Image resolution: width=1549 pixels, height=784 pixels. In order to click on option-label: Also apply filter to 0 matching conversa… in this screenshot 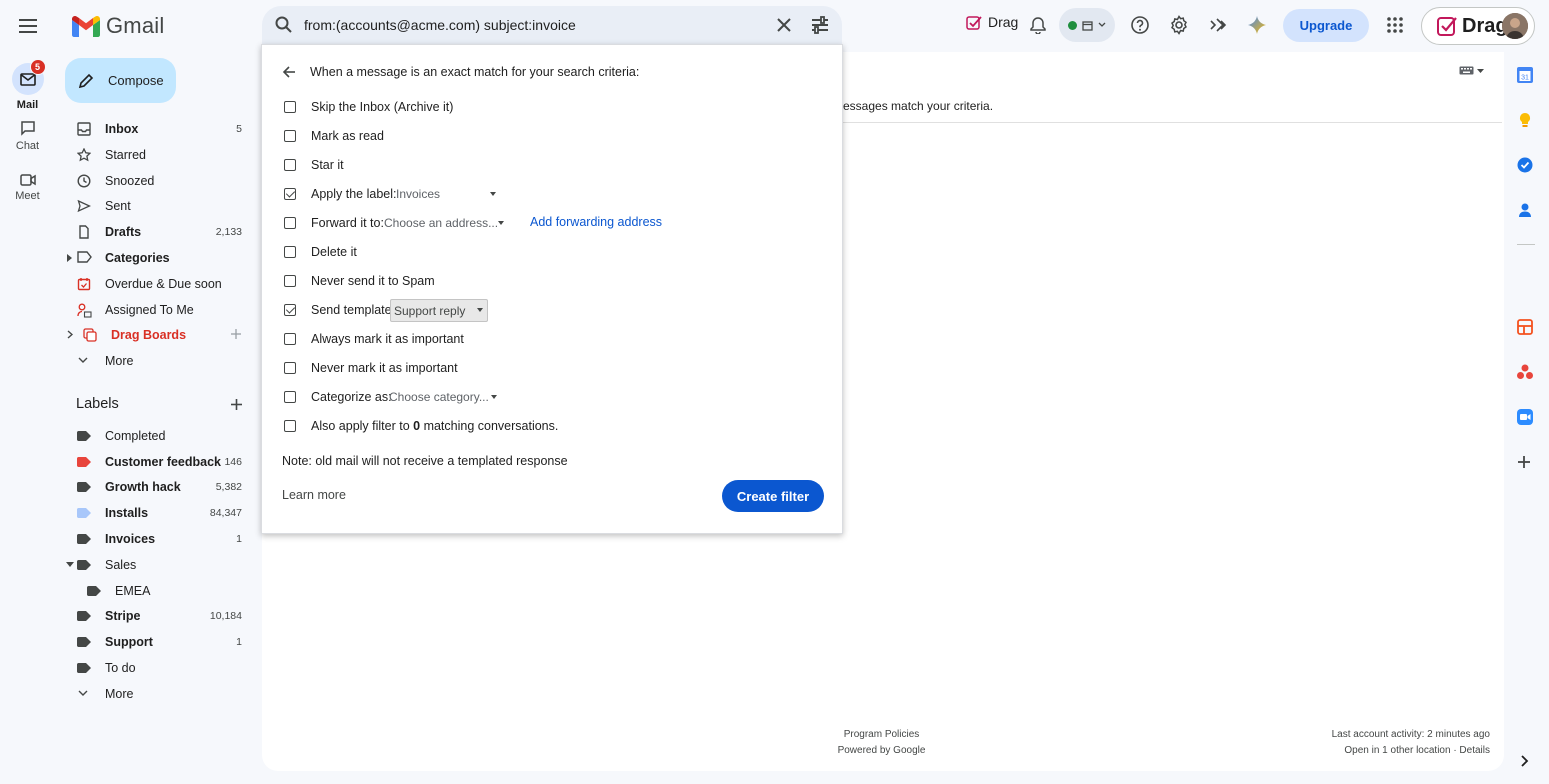, I will do `click(434, 426)`.